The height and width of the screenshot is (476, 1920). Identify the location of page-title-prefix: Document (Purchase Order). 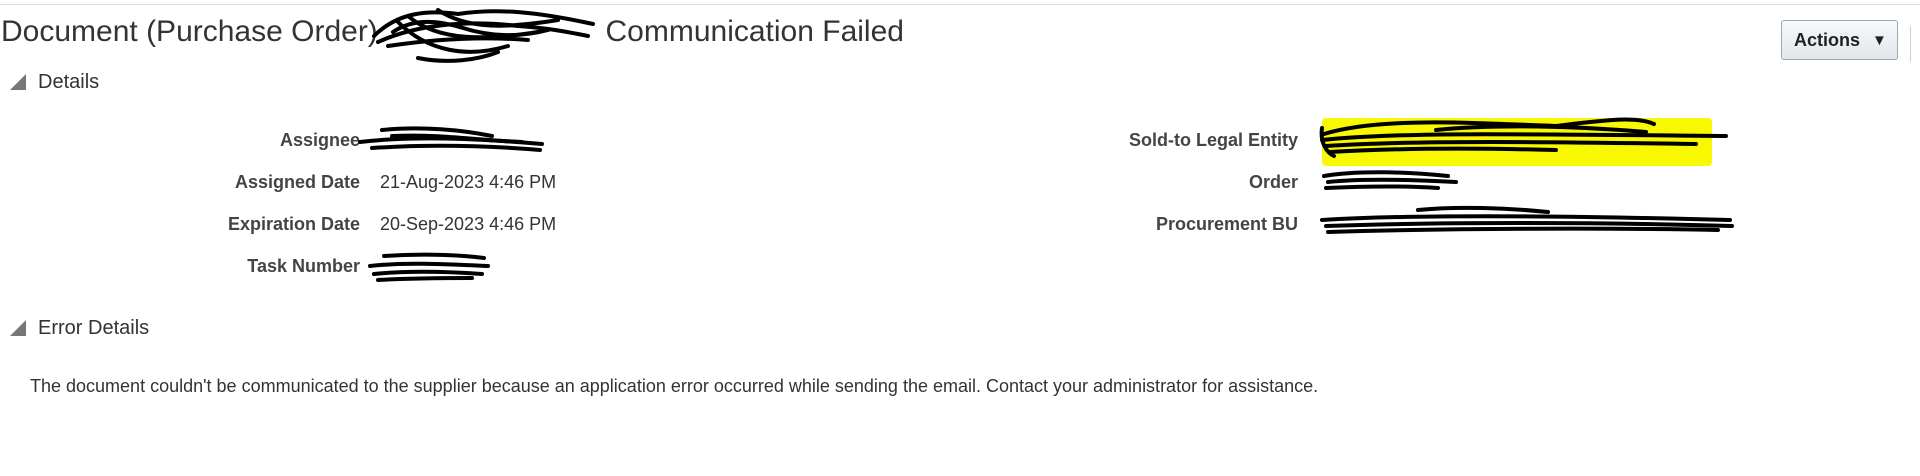
(189, 31).